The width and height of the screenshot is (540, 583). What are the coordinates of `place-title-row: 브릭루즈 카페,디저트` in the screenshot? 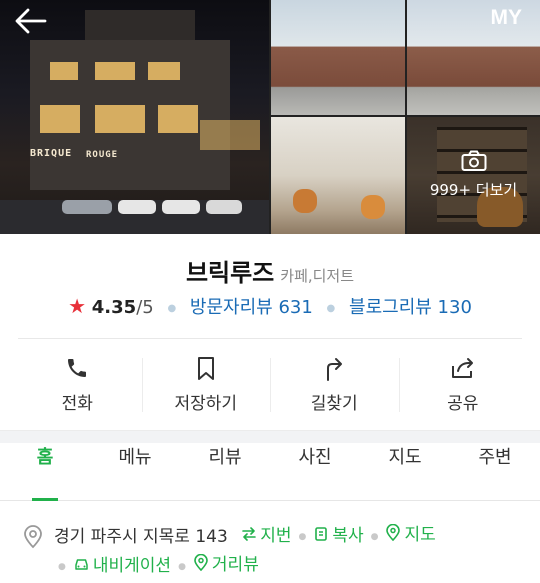 It's located at (270, 270).